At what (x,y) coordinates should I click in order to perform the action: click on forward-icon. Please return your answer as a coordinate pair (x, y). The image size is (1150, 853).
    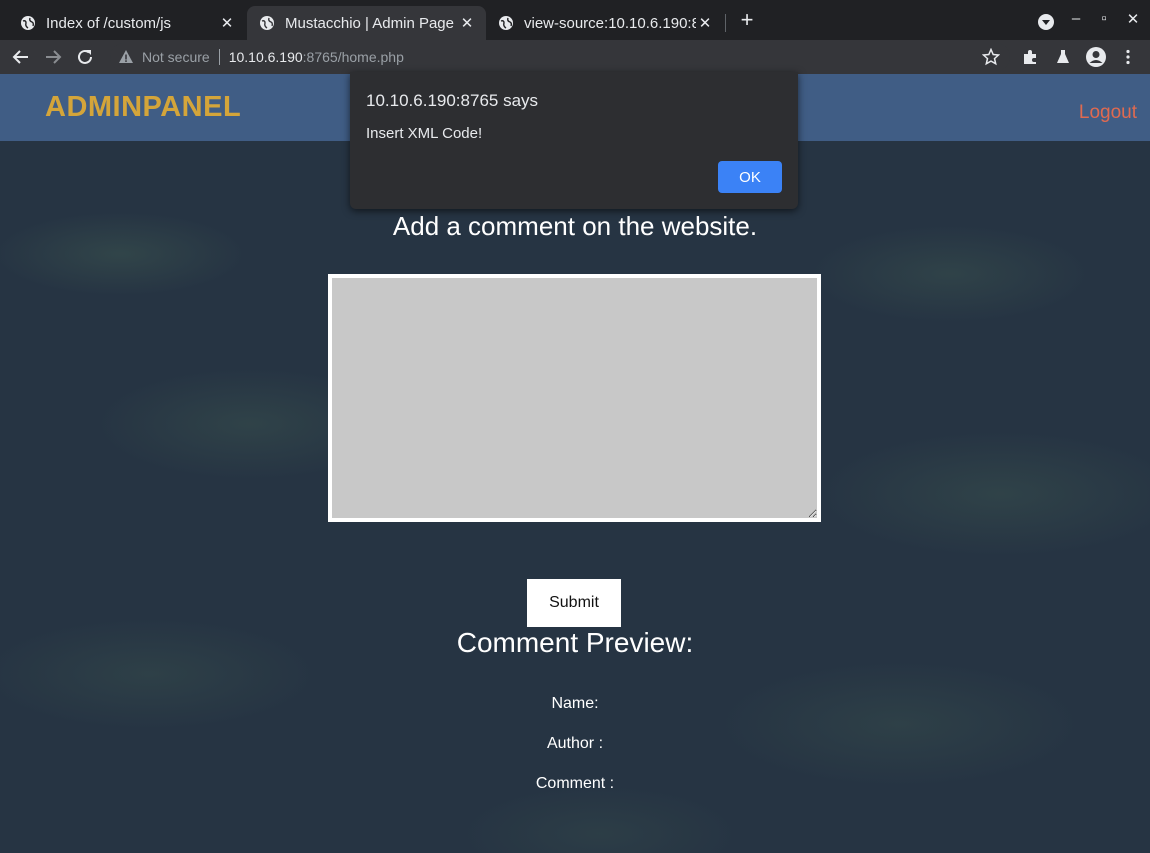
    Looking at the image, I should click on (53, 57).